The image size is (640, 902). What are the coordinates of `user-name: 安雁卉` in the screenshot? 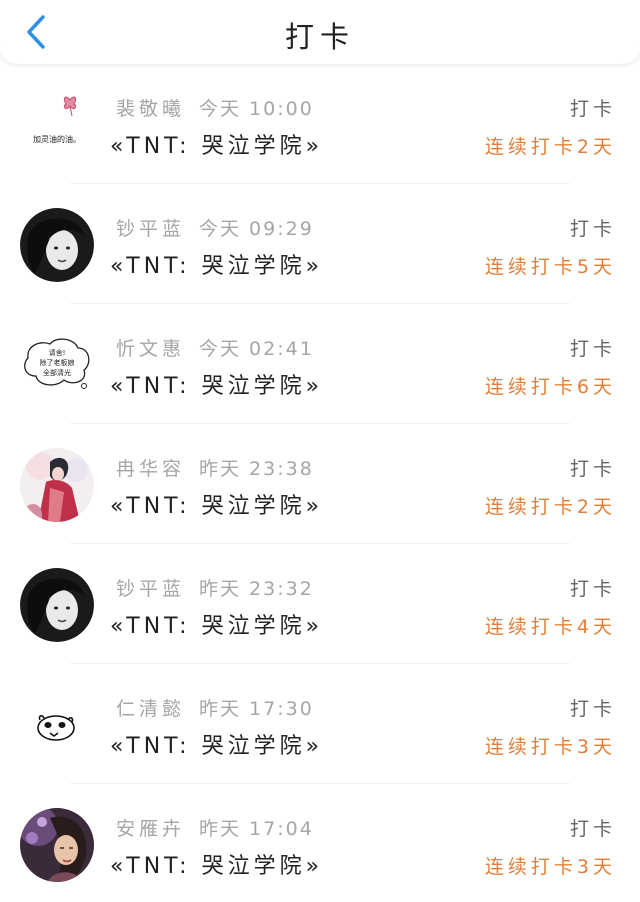 It's located at (150, 829).